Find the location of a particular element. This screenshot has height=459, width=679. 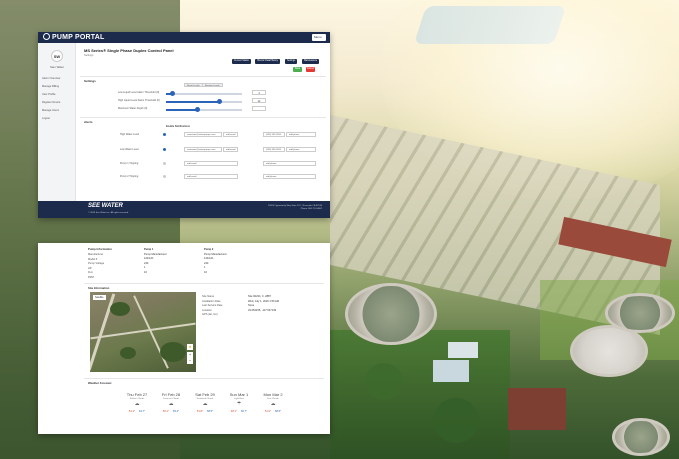

cancel-button: Cancel is located at coordinates (310, 69).